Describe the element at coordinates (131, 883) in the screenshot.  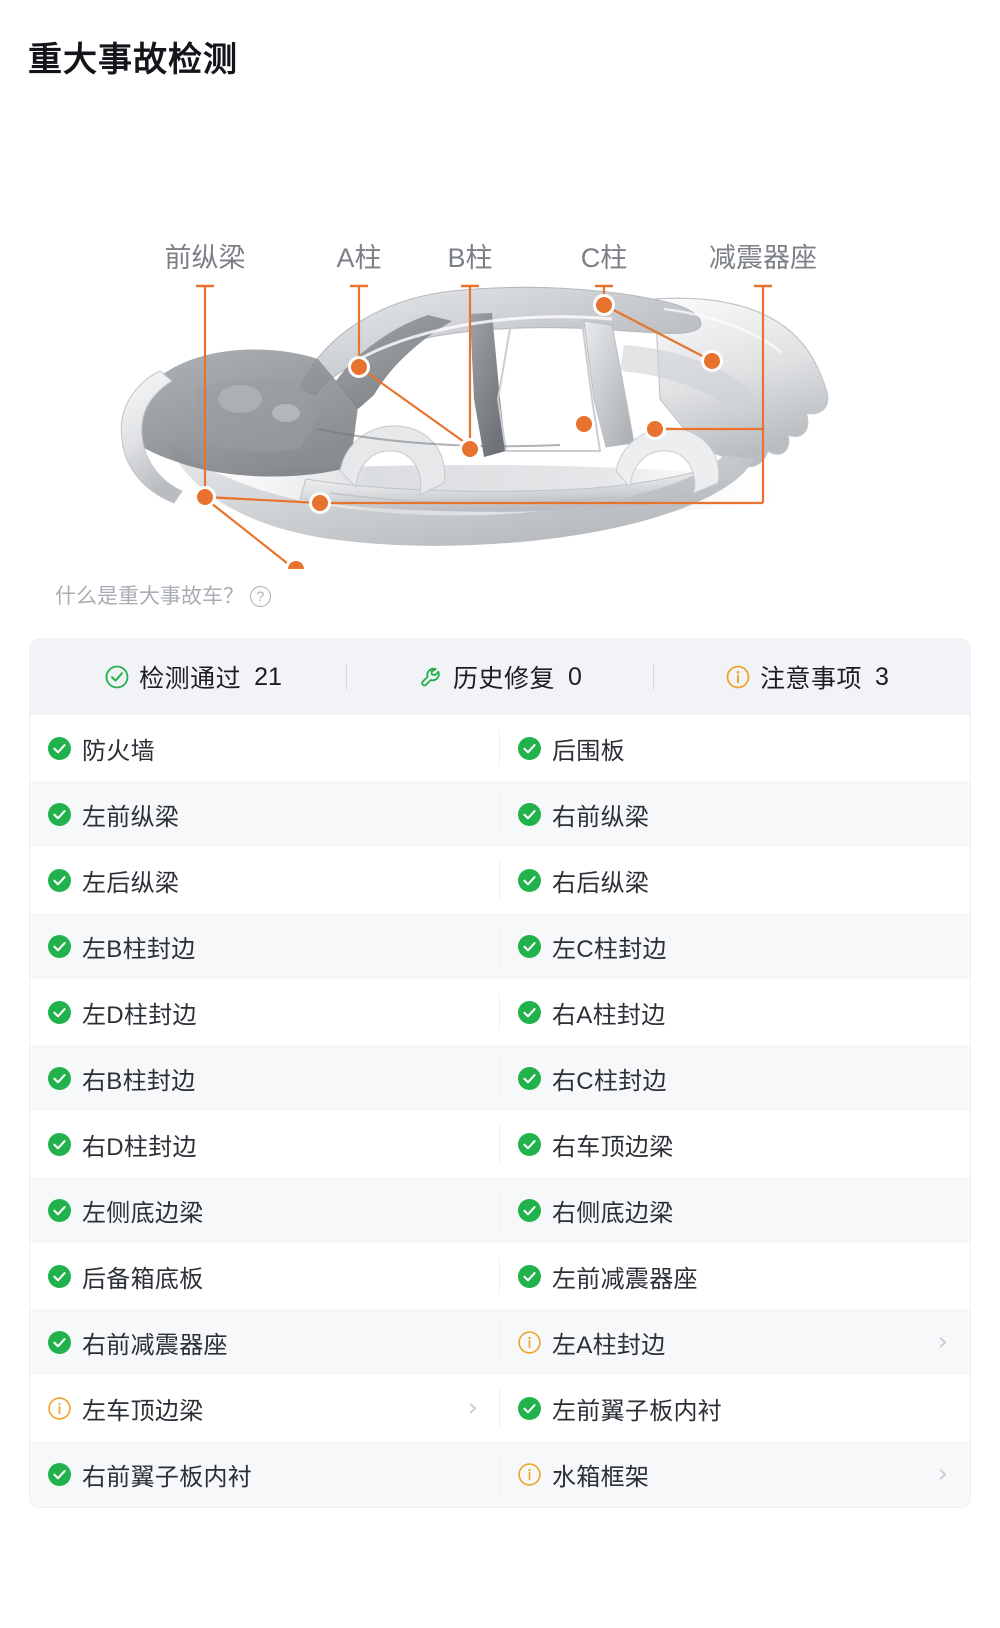
I see `inspection-item-label: 左后纵梁` at that location.